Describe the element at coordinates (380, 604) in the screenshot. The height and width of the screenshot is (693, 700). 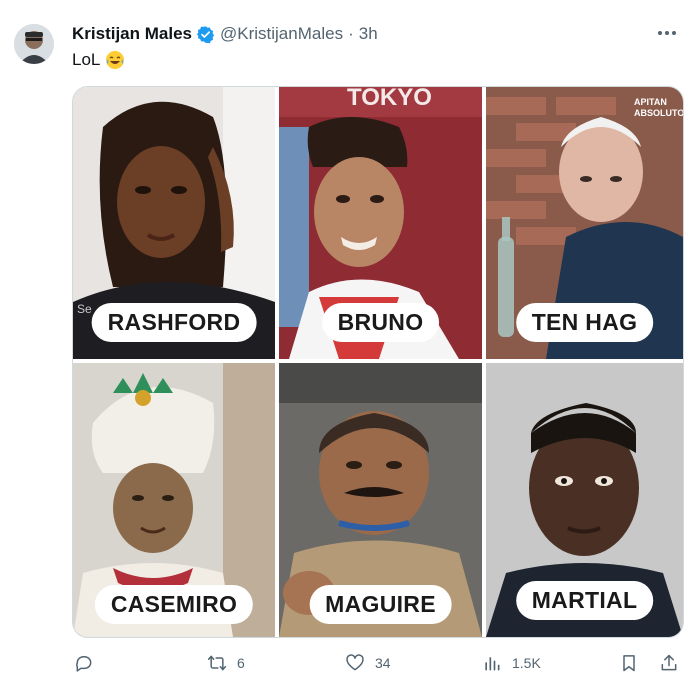
I see `label-maguire: MAGUIRE` at that location.